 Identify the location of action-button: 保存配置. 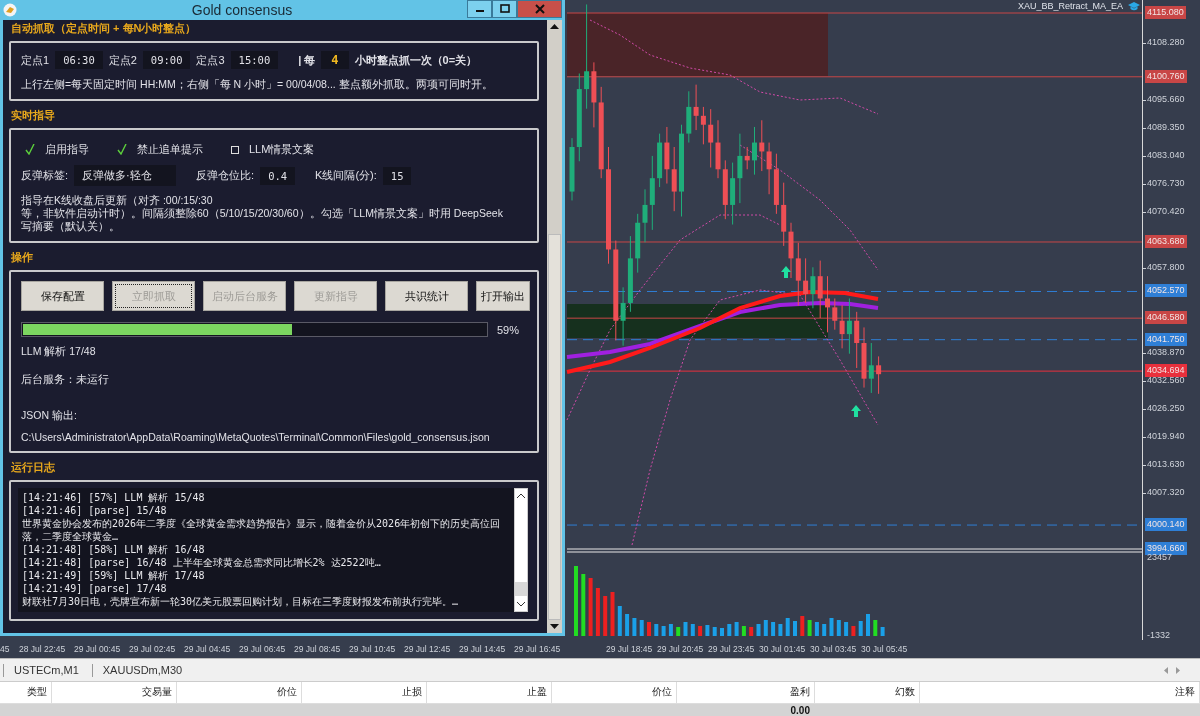
(62, 296).